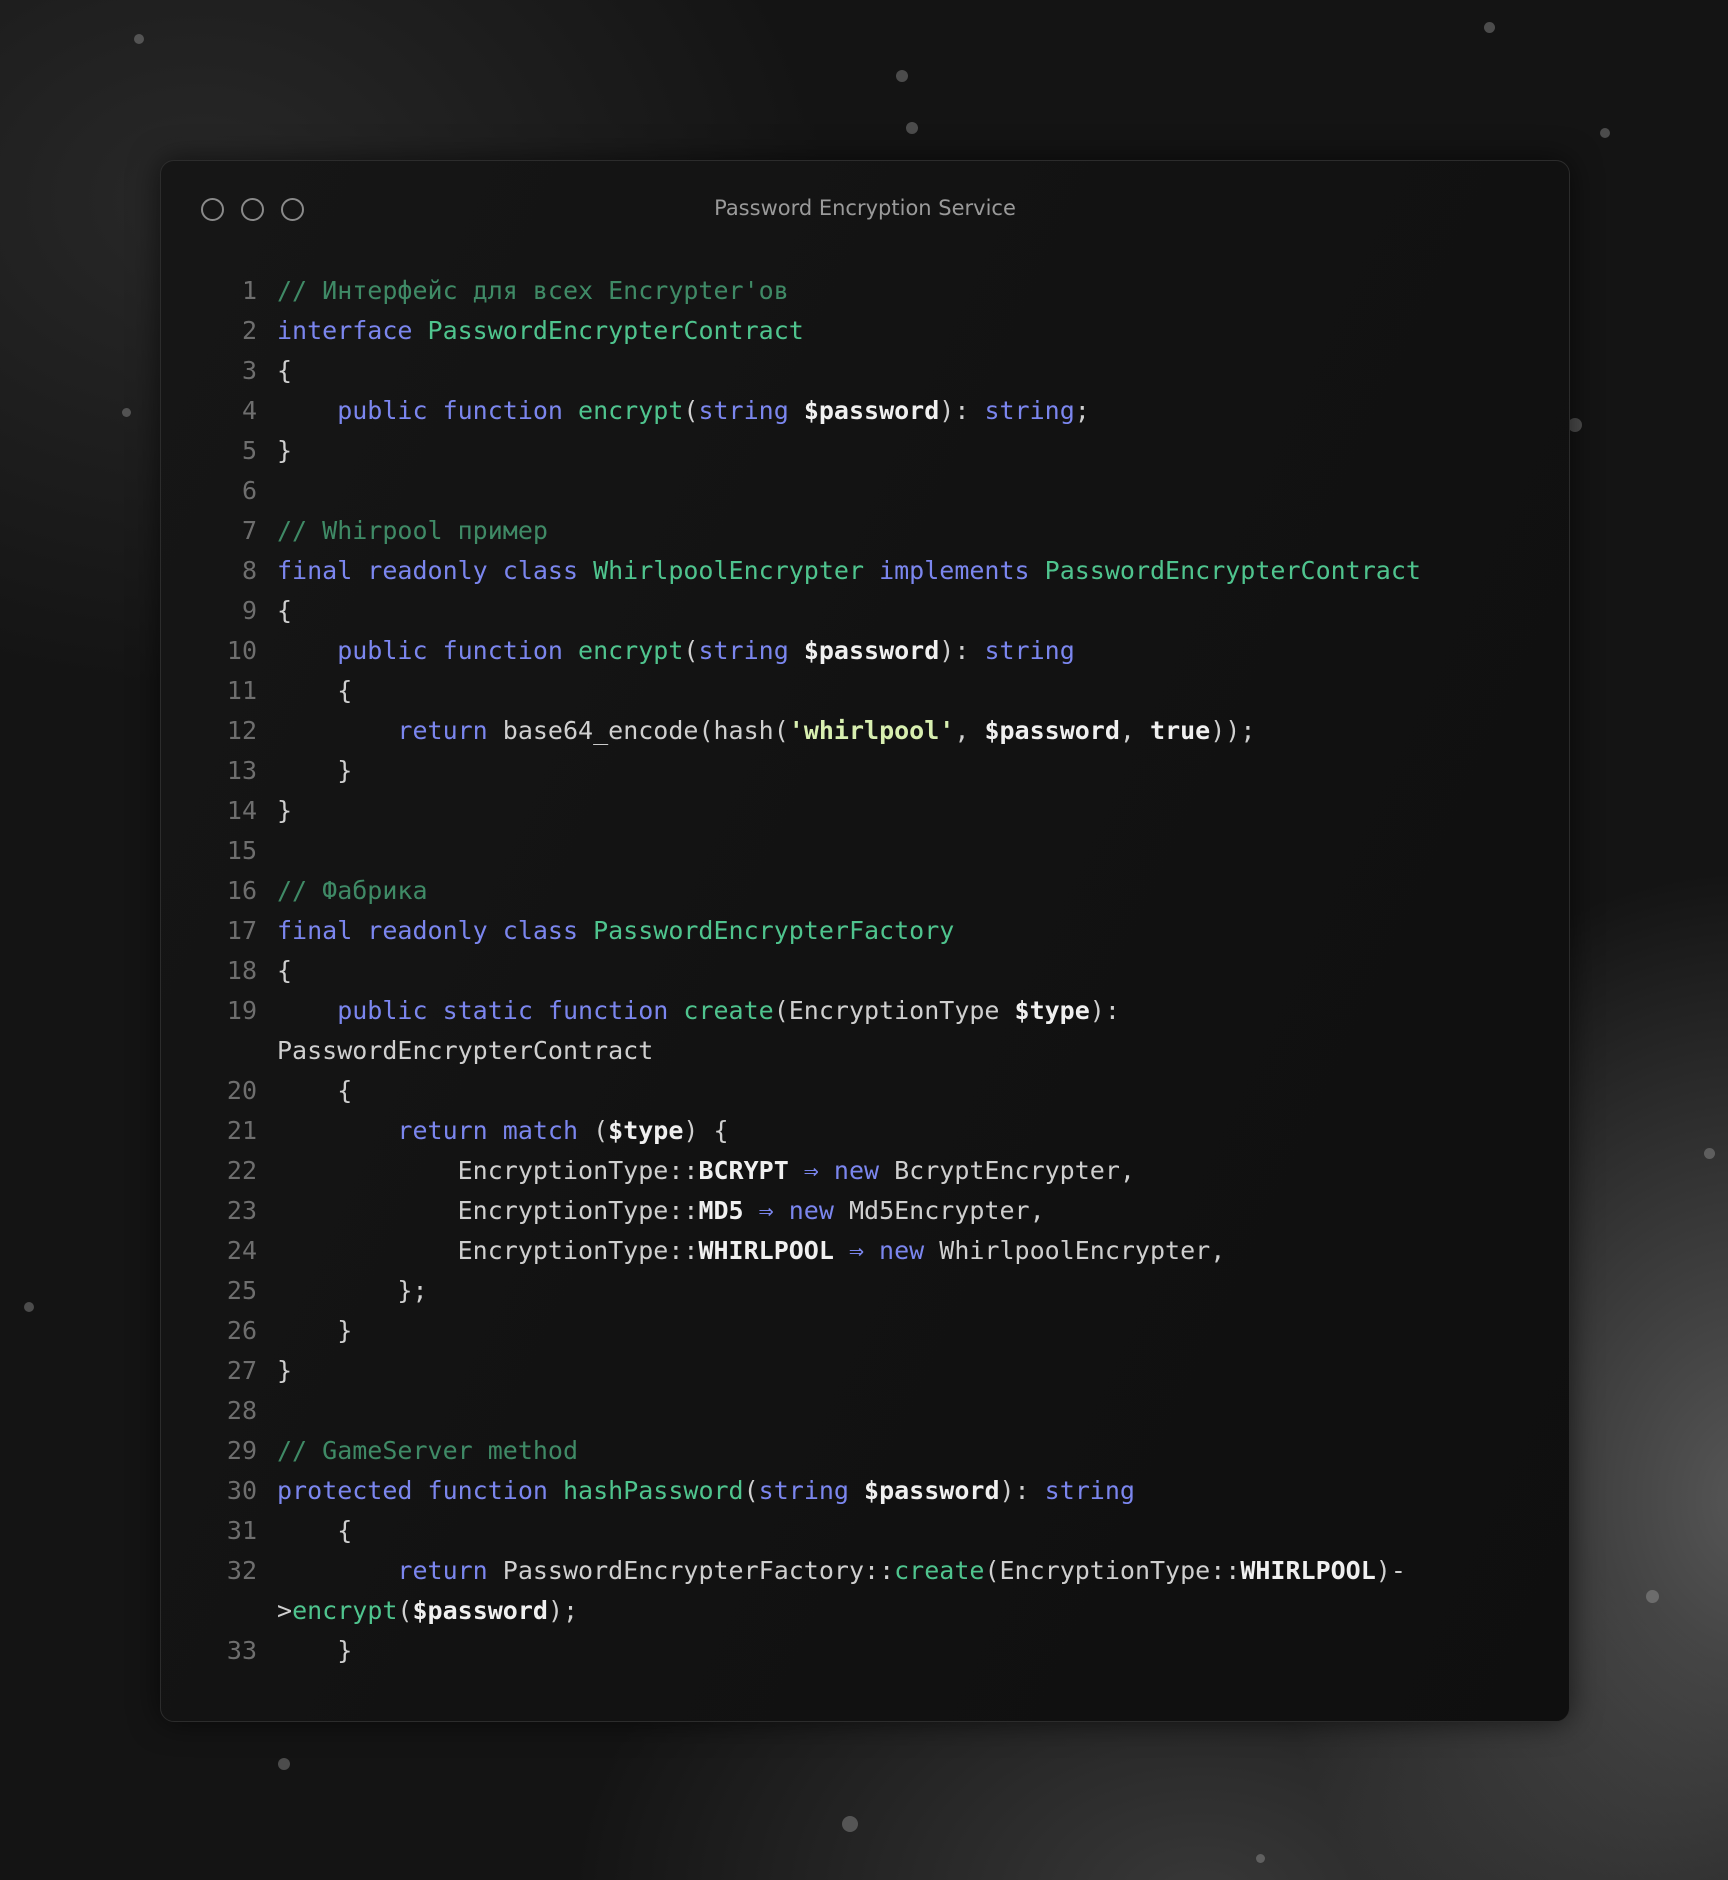  I want to click on code-token: public function, so click(428, 650).